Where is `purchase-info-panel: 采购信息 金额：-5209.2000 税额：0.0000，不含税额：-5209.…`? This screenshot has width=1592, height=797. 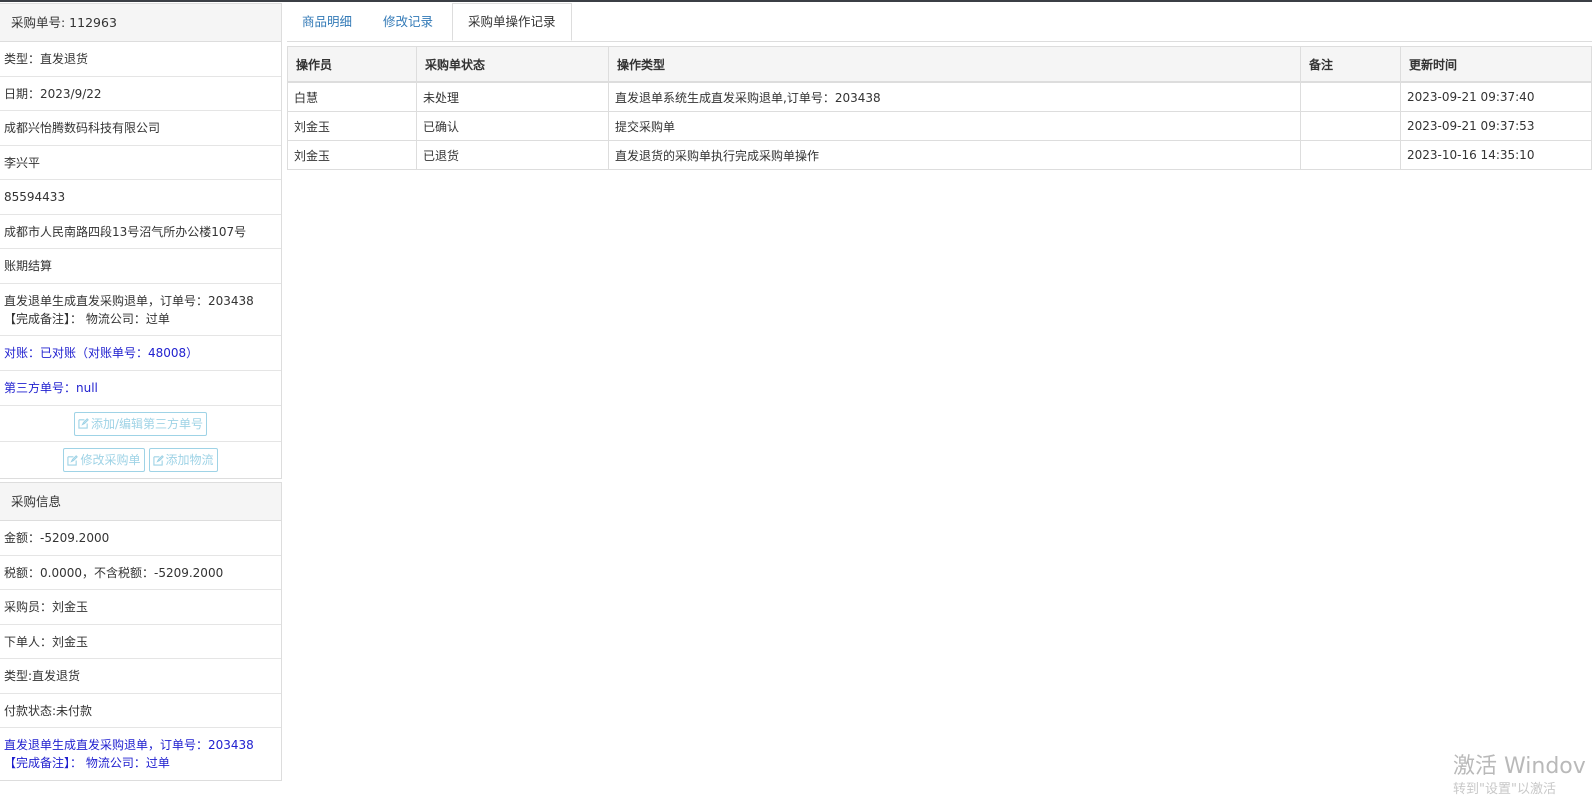
purchase-info-panel: 采购信息 金额：-5209.2000 税额：0.0000，不含税额：-5209.… is located at coordinates (141, 631).